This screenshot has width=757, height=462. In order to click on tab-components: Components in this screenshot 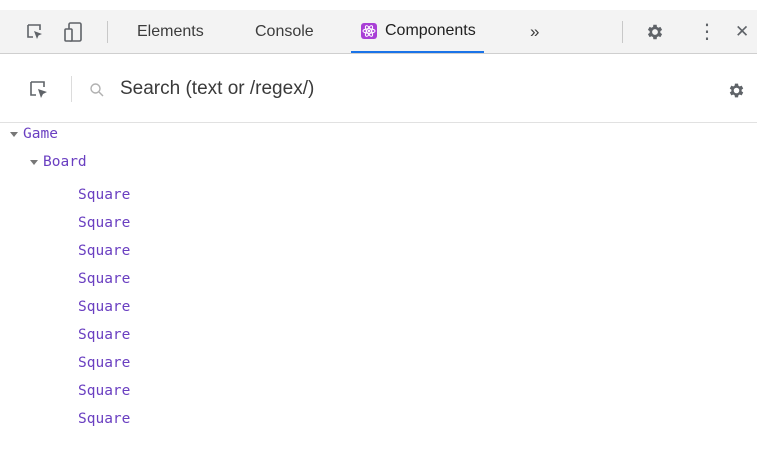, I will do `click(417, 31)`.